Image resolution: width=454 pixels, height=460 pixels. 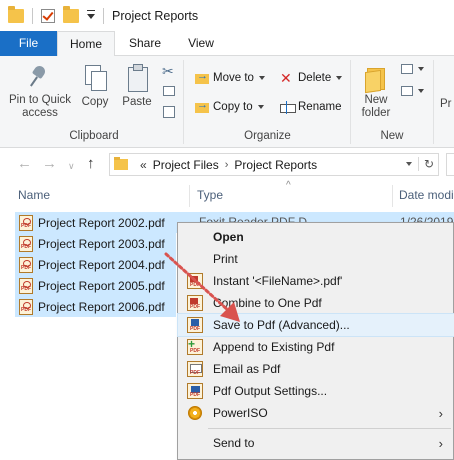 What do you see at coordinates (202, 106) in the screenshot?
I see `copy-to-icon` at bounding box center [202, 106].